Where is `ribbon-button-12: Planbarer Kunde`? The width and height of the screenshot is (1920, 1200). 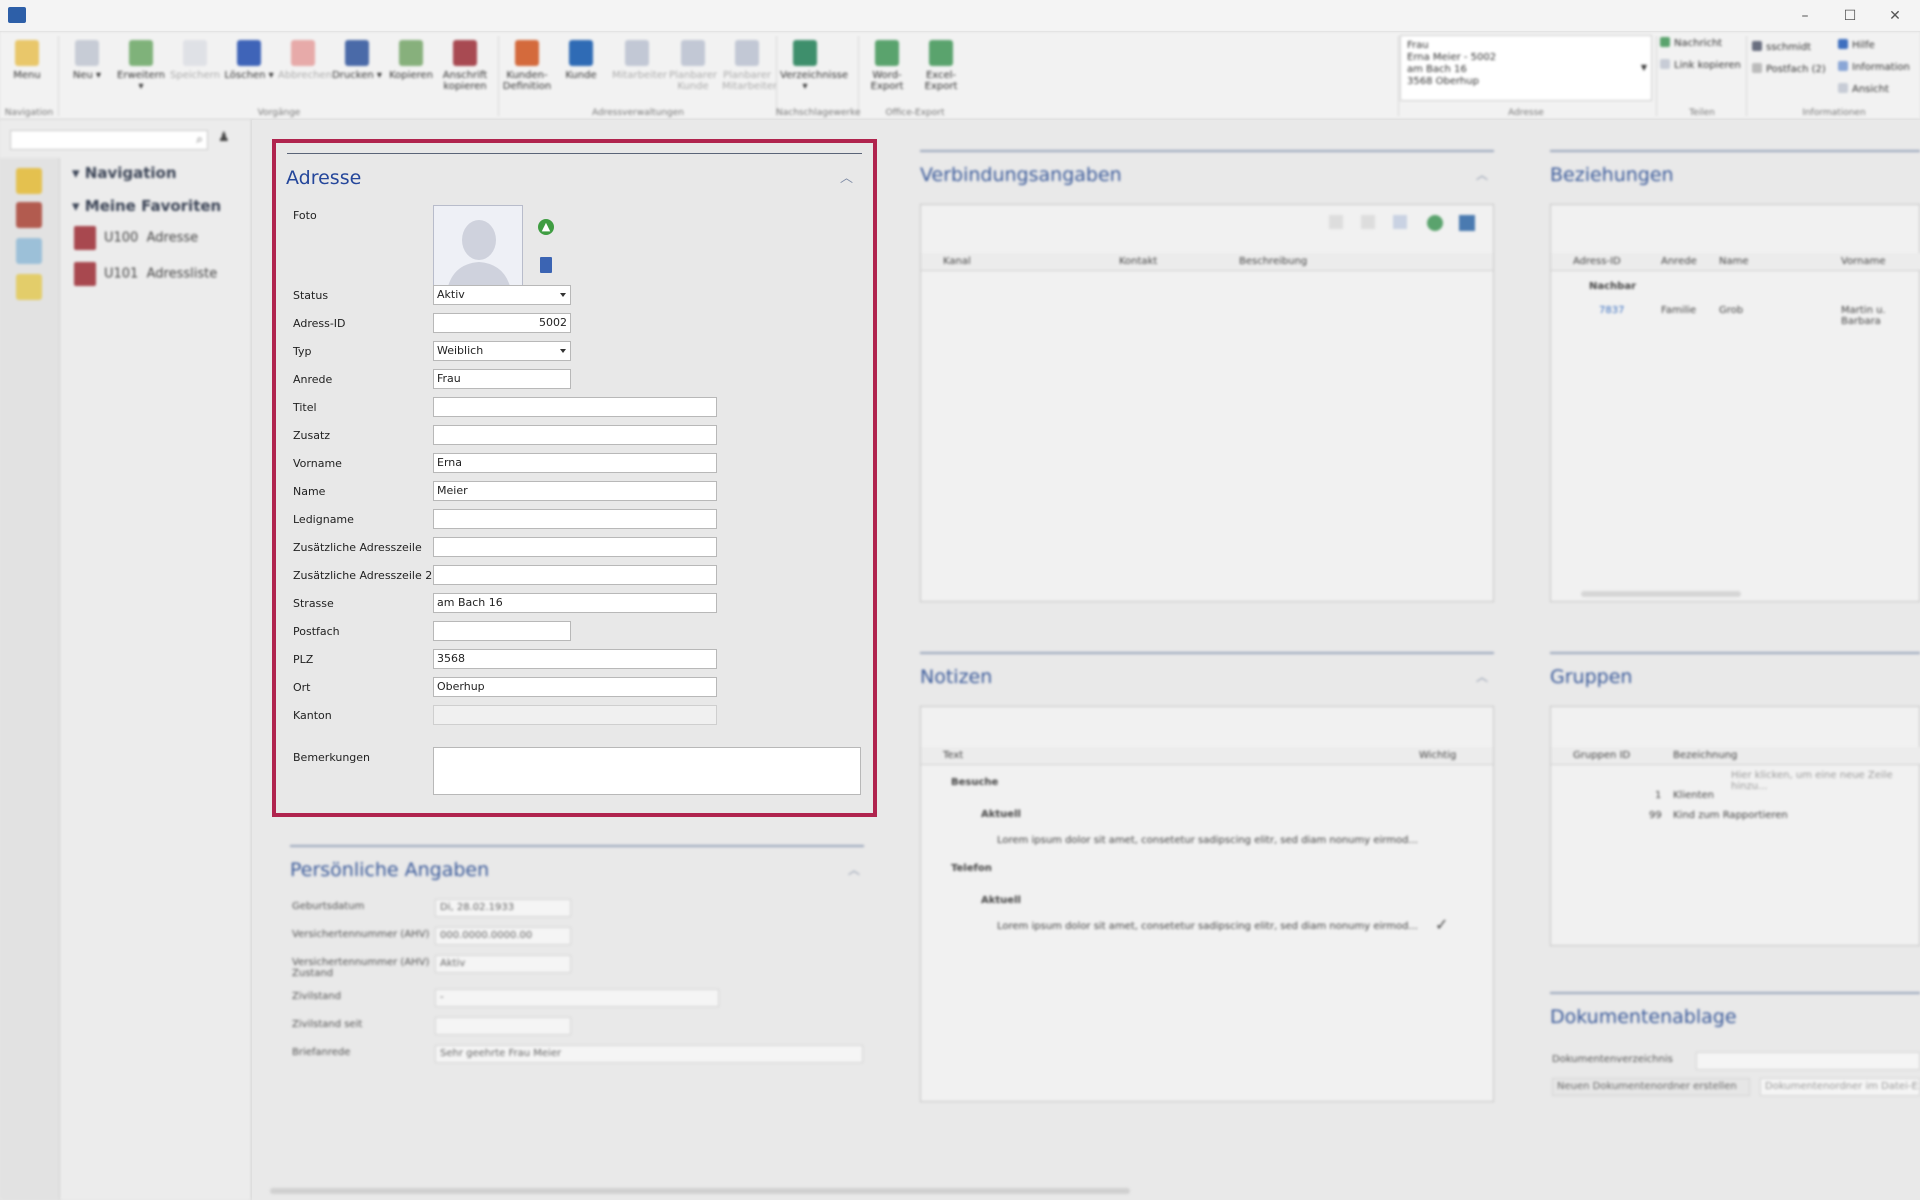 ribbon-button-12: Planbarer Kunde is located at coordinates (693, 71).